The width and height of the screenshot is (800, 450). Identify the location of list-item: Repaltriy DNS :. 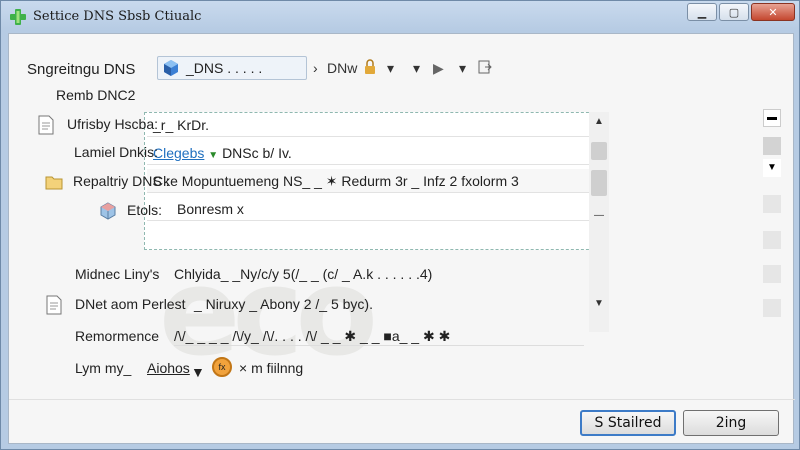
(409, 183).